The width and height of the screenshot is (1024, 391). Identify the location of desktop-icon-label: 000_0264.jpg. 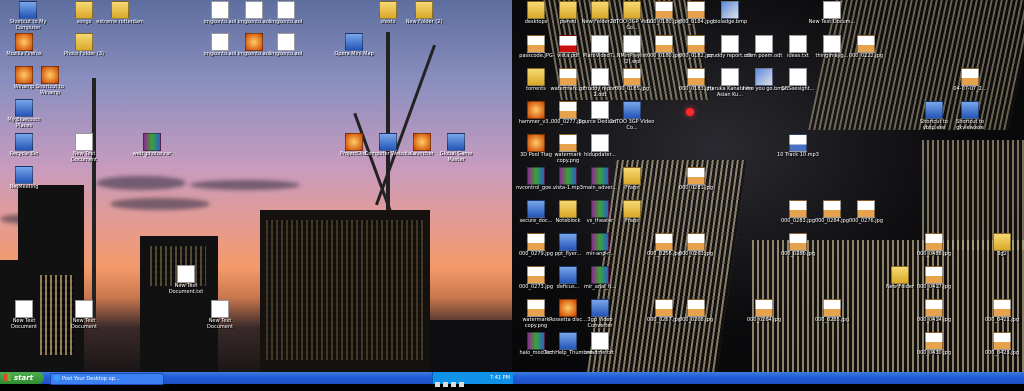
(764, 320).